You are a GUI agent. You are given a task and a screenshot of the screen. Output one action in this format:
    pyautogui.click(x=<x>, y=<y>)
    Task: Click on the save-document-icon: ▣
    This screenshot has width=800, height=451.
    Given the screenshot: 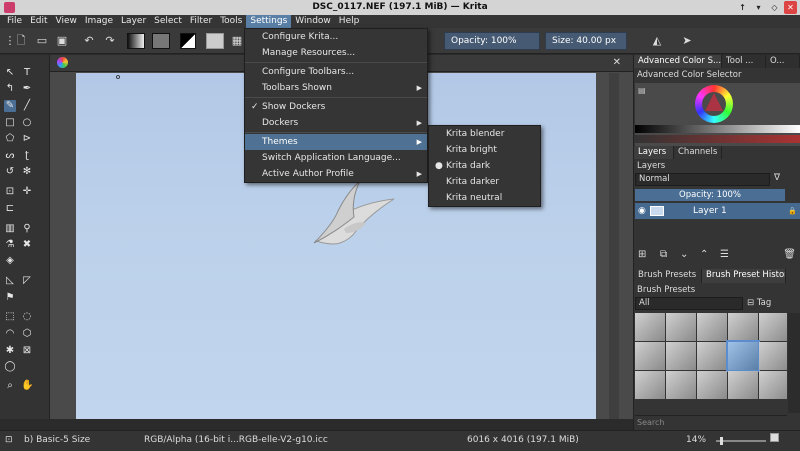 What is the action you would take?
    pyautogui.click(x=62, y=41)
    